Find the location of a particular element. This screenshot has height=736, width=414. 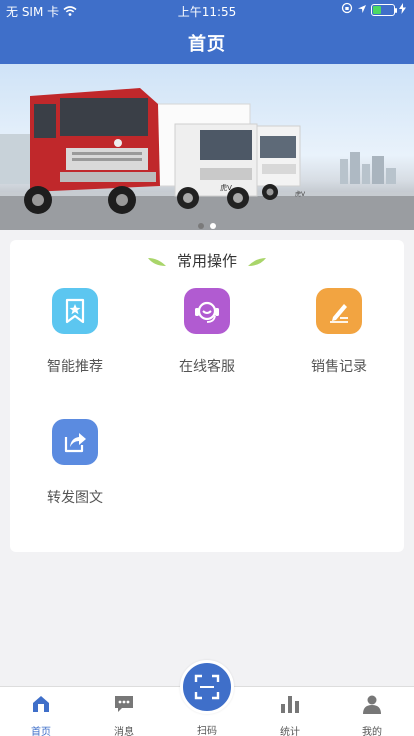

section-title: 常用操作 is located at coordinates (207, 260).